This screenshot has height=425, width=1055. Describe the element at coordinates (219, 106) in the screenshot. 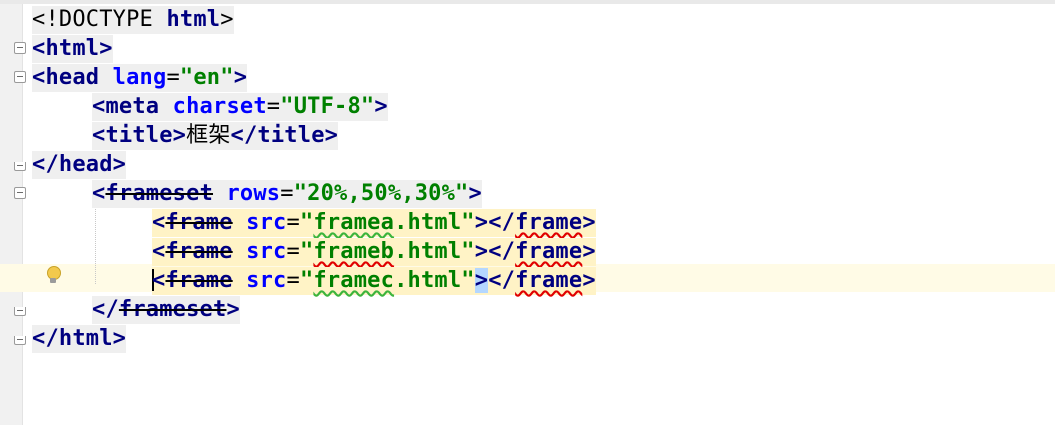

I see `charset-attribute: charset` at that location.